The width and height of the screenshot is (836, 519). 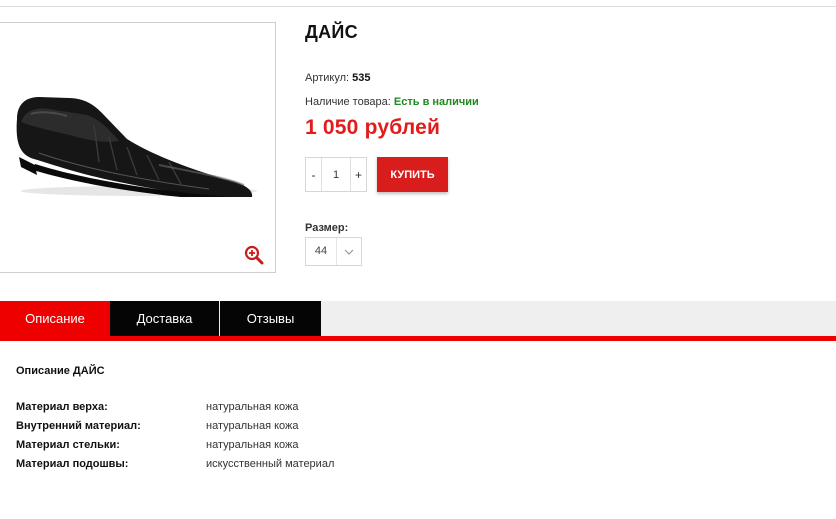 I want to click on quantity-decrease-button: -, so click(x=313, y=174).